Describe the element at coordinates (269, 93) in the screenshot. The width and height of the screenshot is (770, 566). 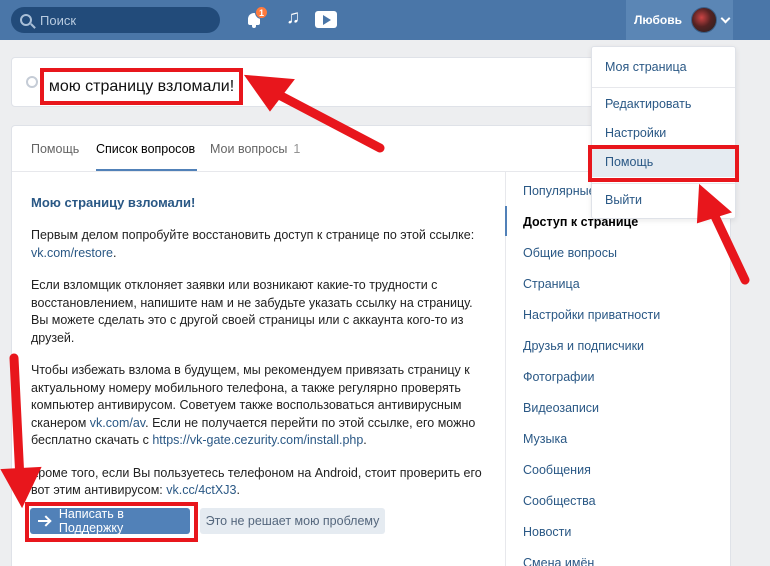
I see `annotation-arrowhead-search` at that location.